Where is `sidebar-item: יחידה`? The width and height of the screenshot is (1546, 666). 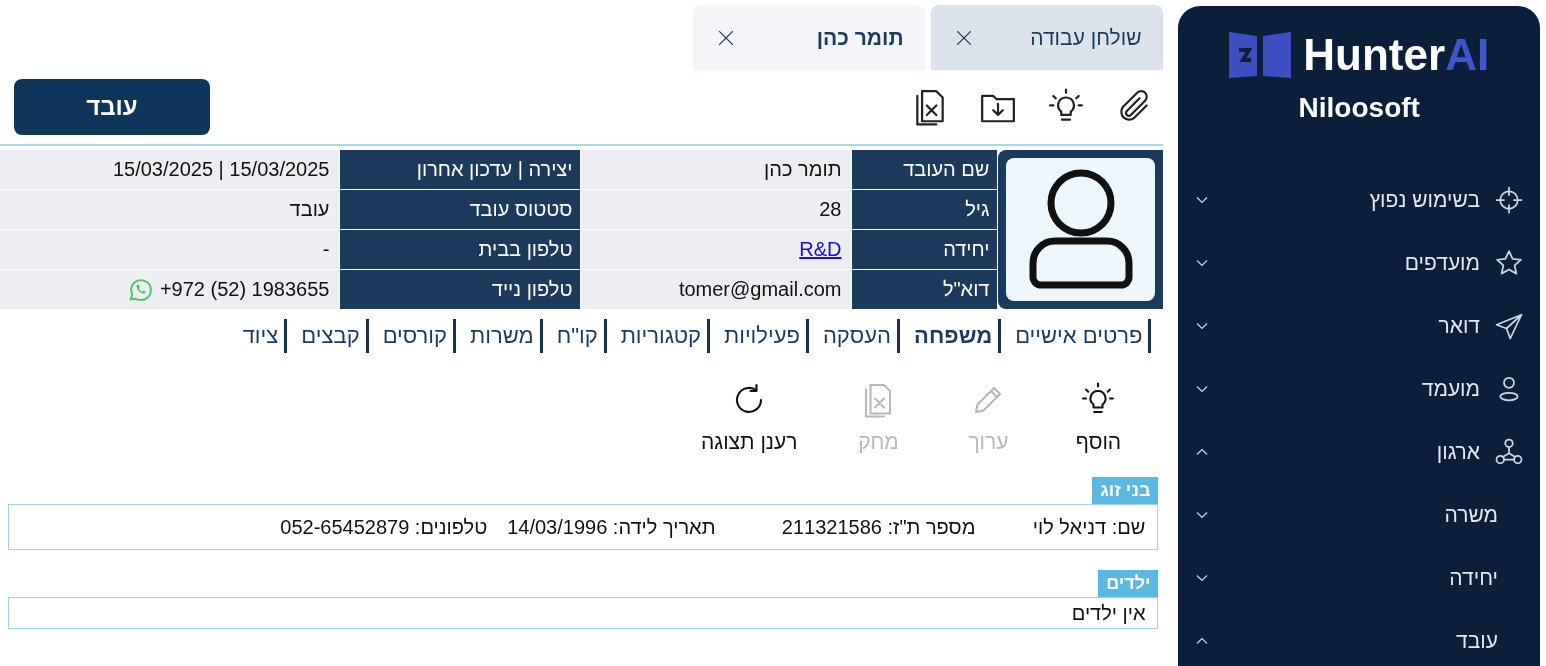 sidebar-item: יחידה is located at coordinates (1359, 577).